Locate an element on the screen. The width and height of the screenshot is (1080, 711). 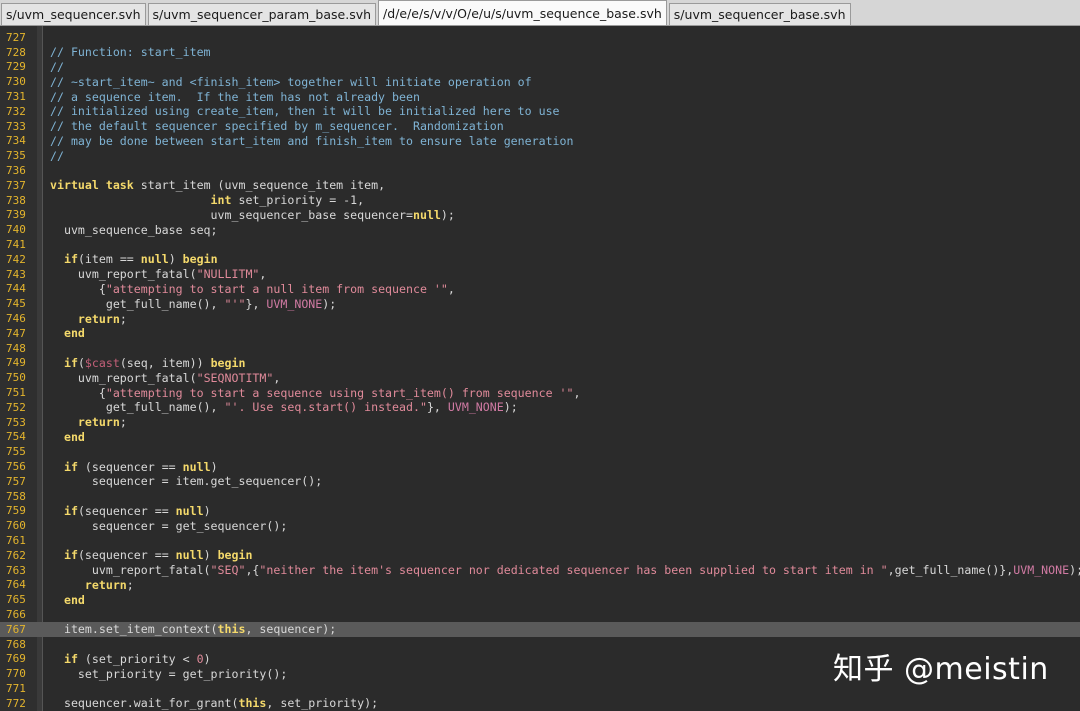
tab-uvm-sequencer: s/uvm_sequencer.svh is located at coordinates (73, 14).